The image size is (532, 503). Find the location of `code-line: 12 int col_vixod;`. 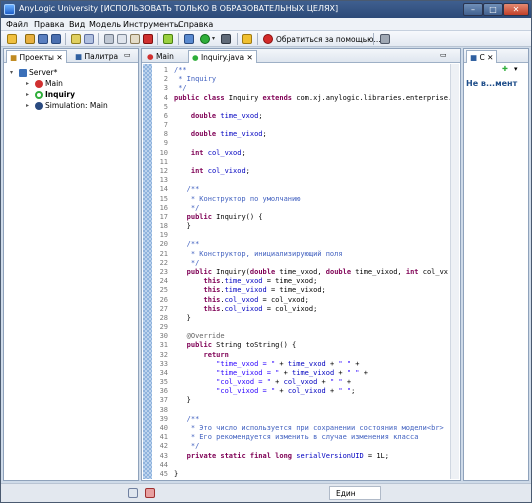

code-line: 12 int col_vixod; is located at coordinates (201, 171).